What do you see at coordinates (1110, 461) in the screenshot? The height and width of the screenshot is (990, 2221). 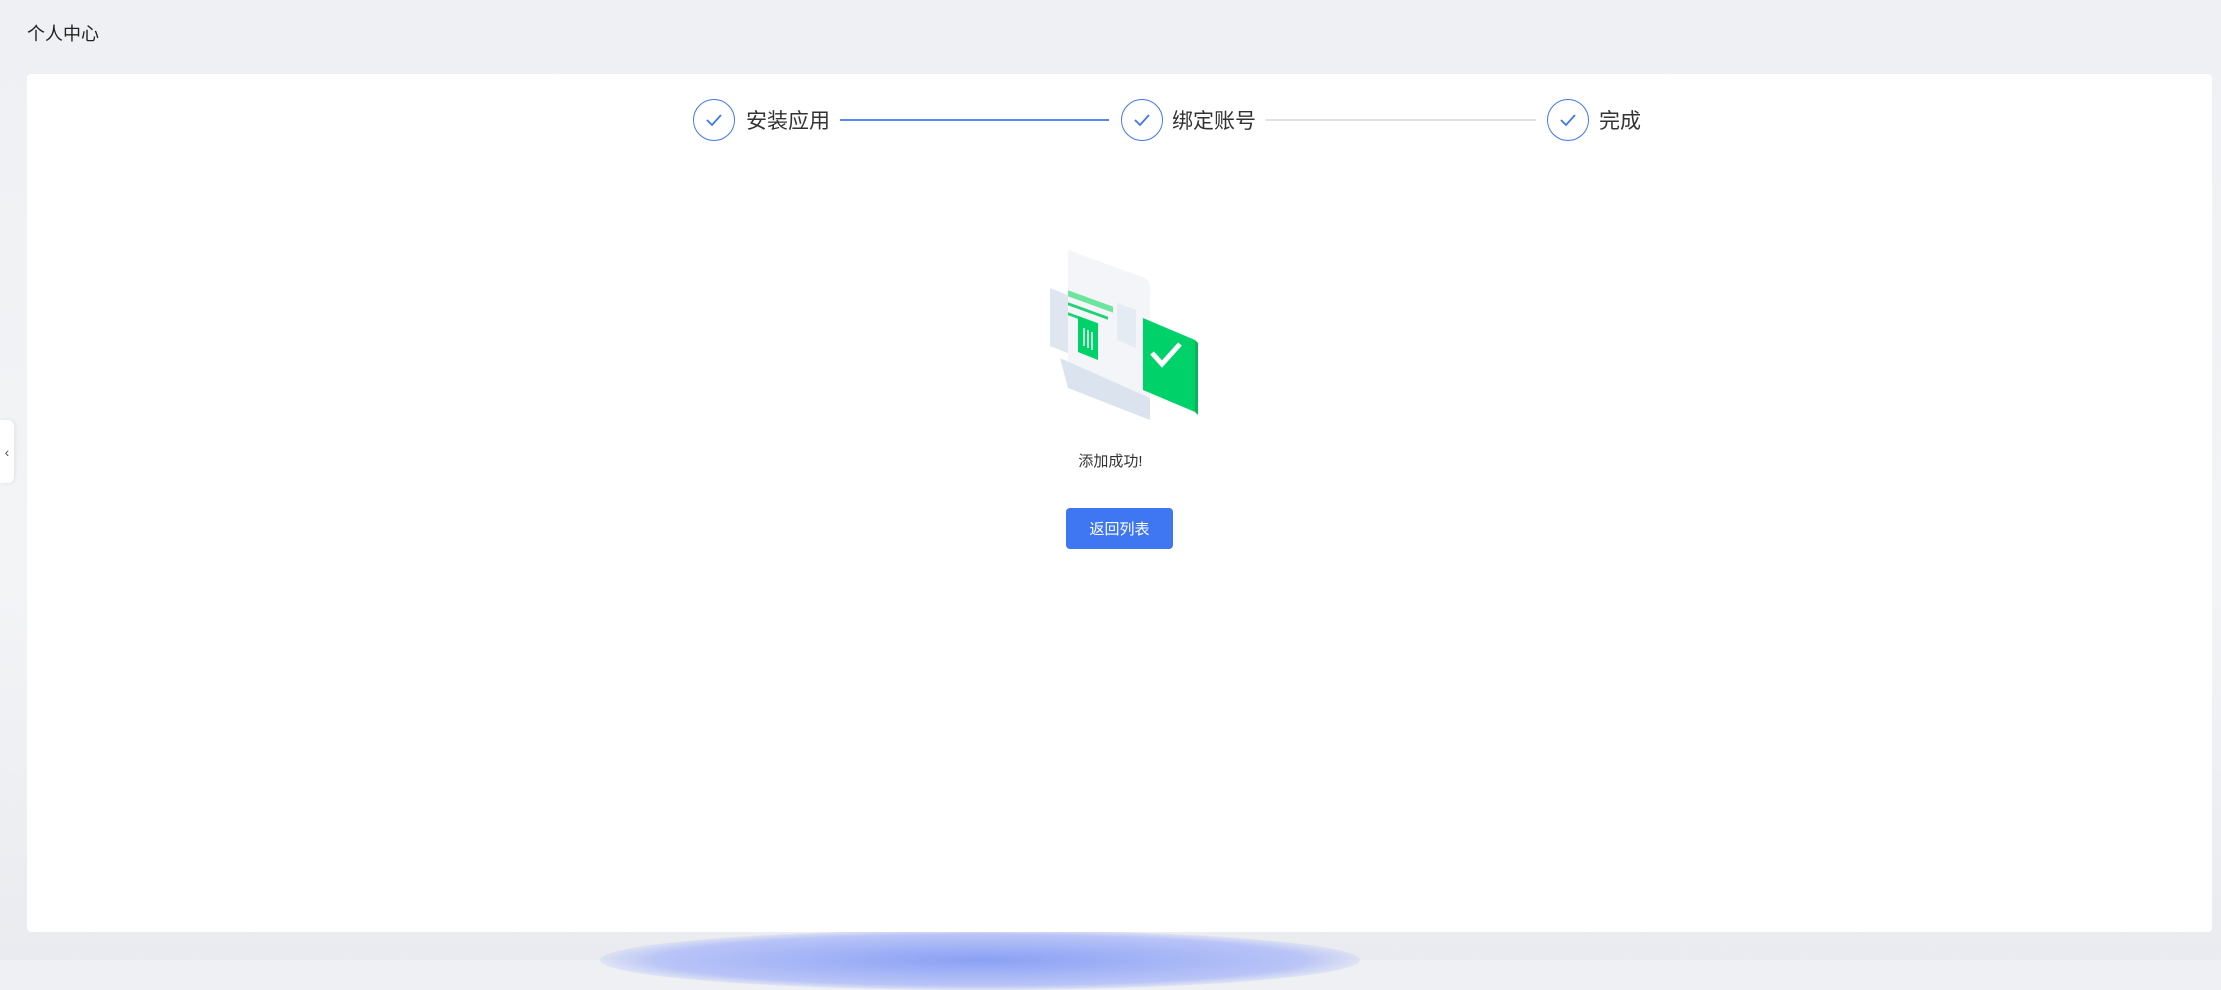 I see `success-message: 添加成功!` at bounding box center [1110, 461].